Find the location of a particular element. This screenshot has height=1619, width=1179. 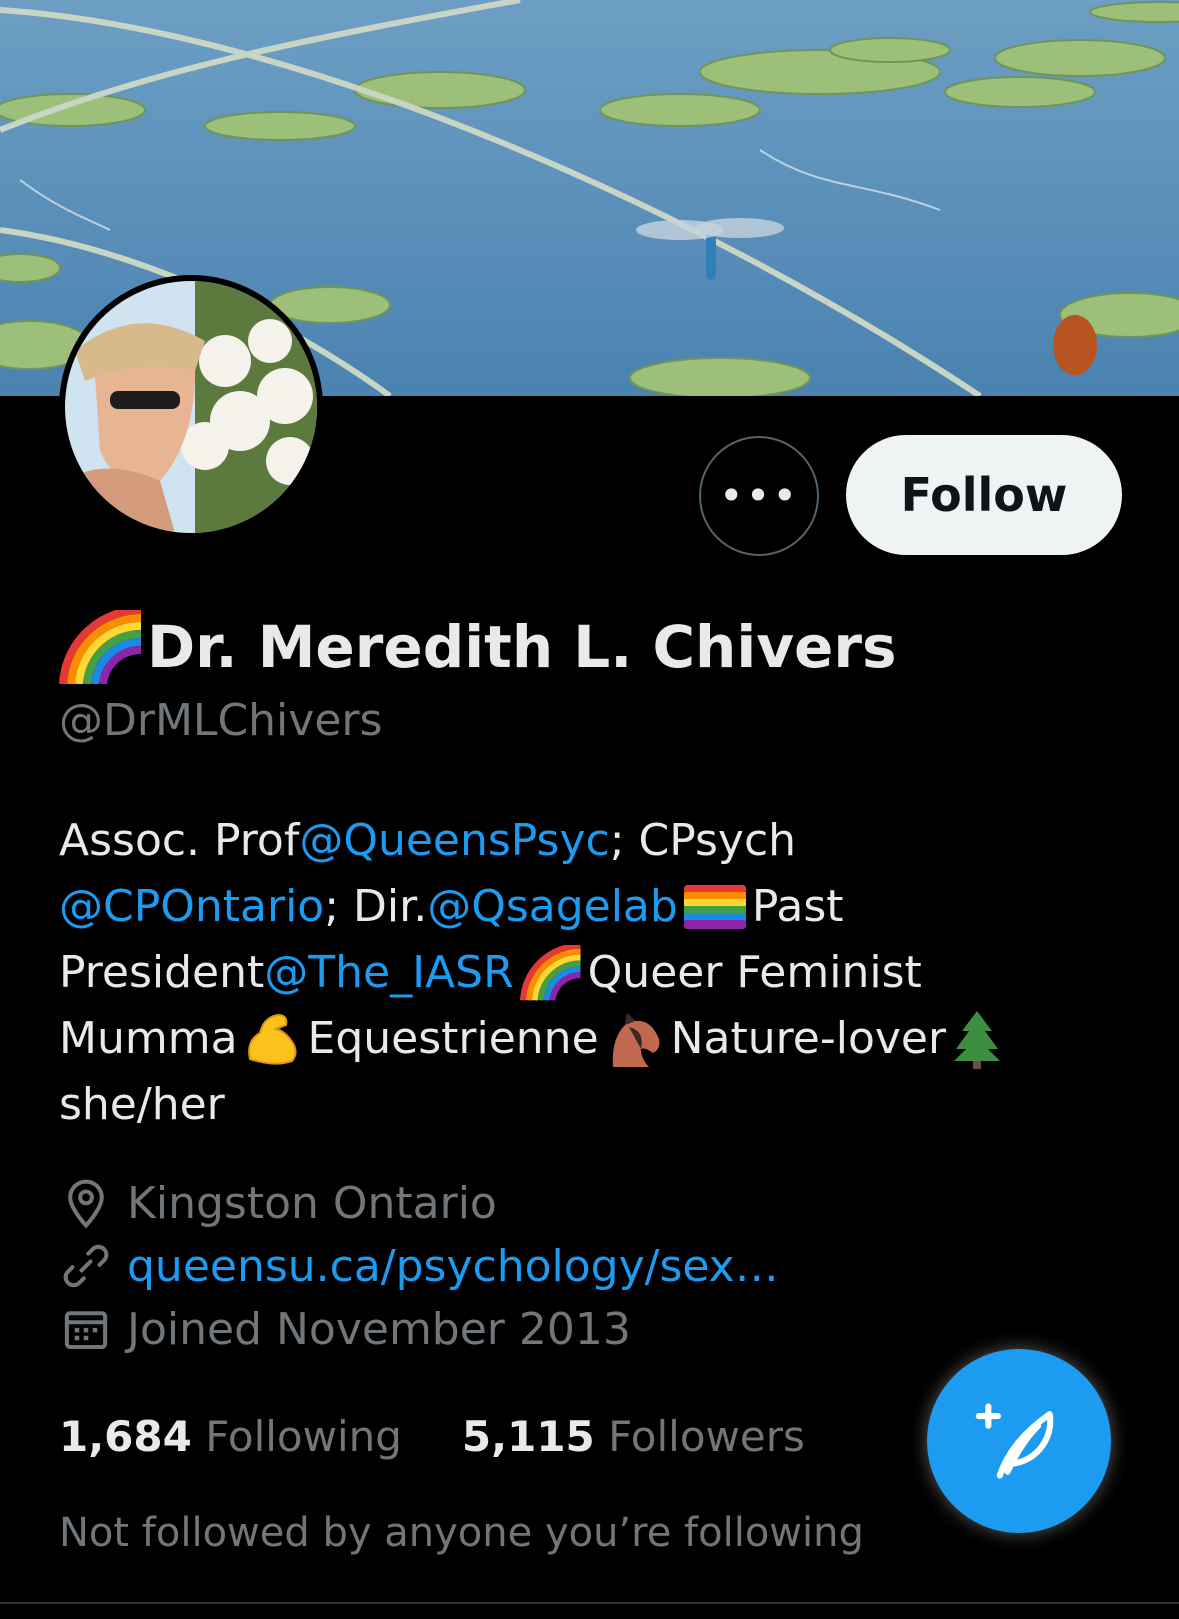

display-name: Dr. Meredith L. Chivers is located at coordinates (522, 647).